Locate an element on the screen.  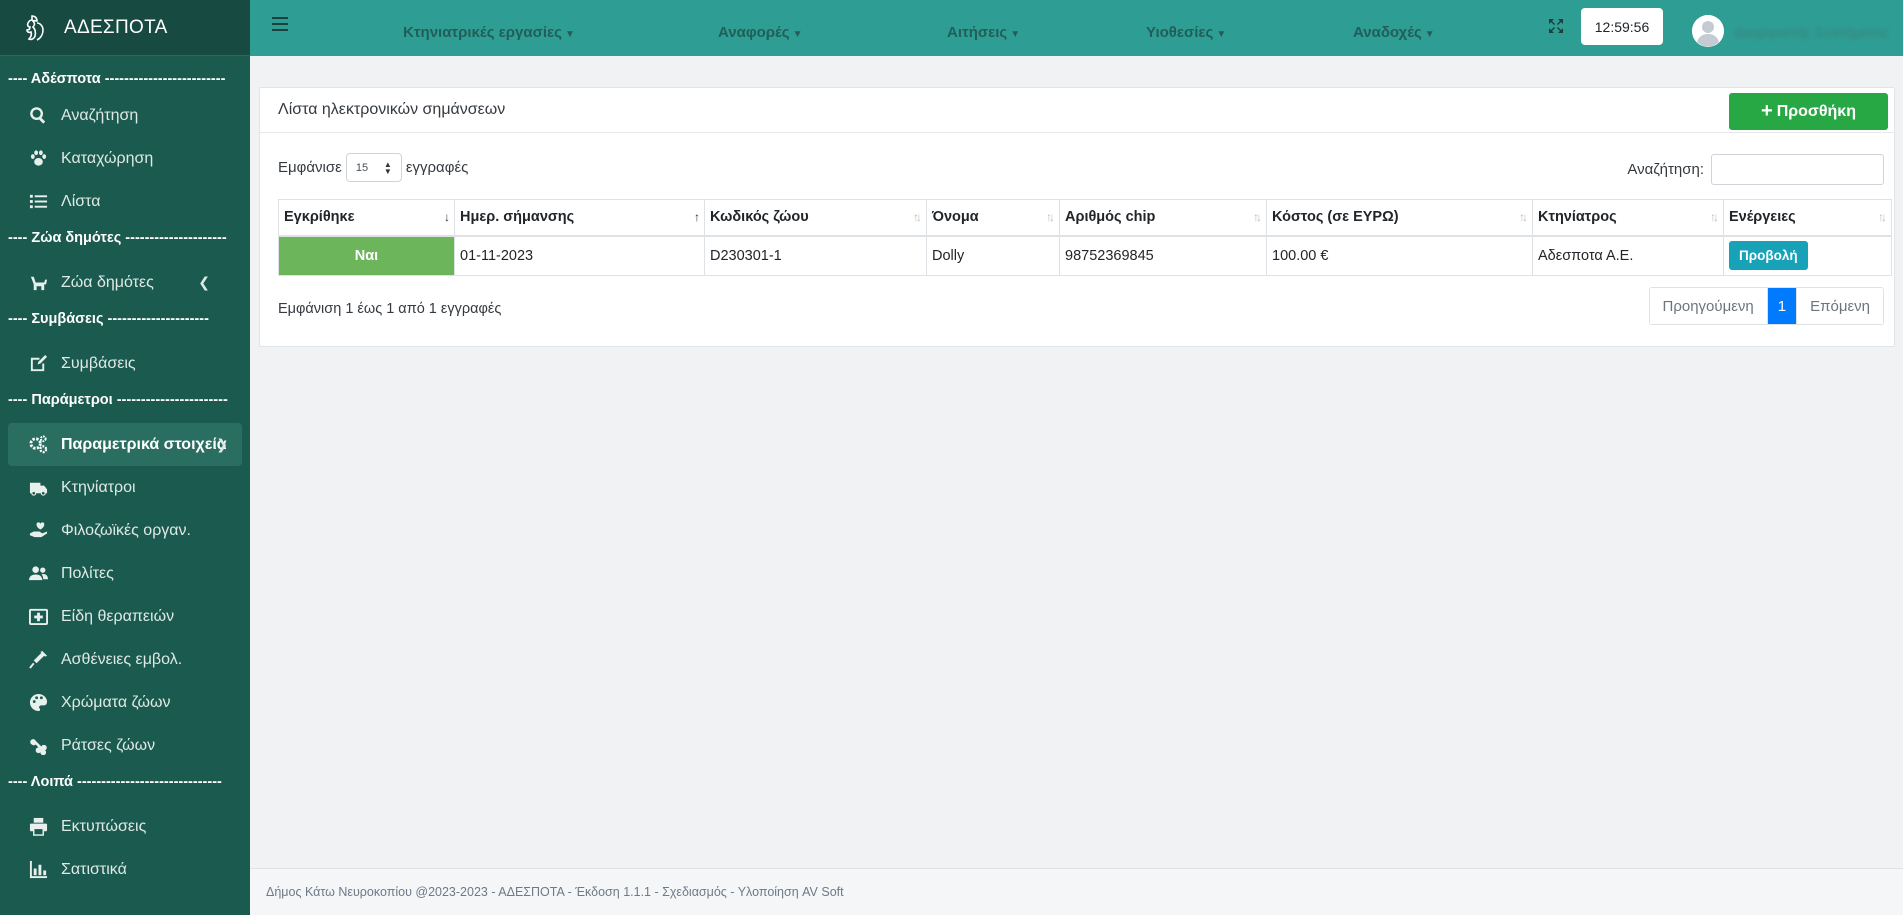
column-label: Ενέργειες is located at coordinates (1762, 217).